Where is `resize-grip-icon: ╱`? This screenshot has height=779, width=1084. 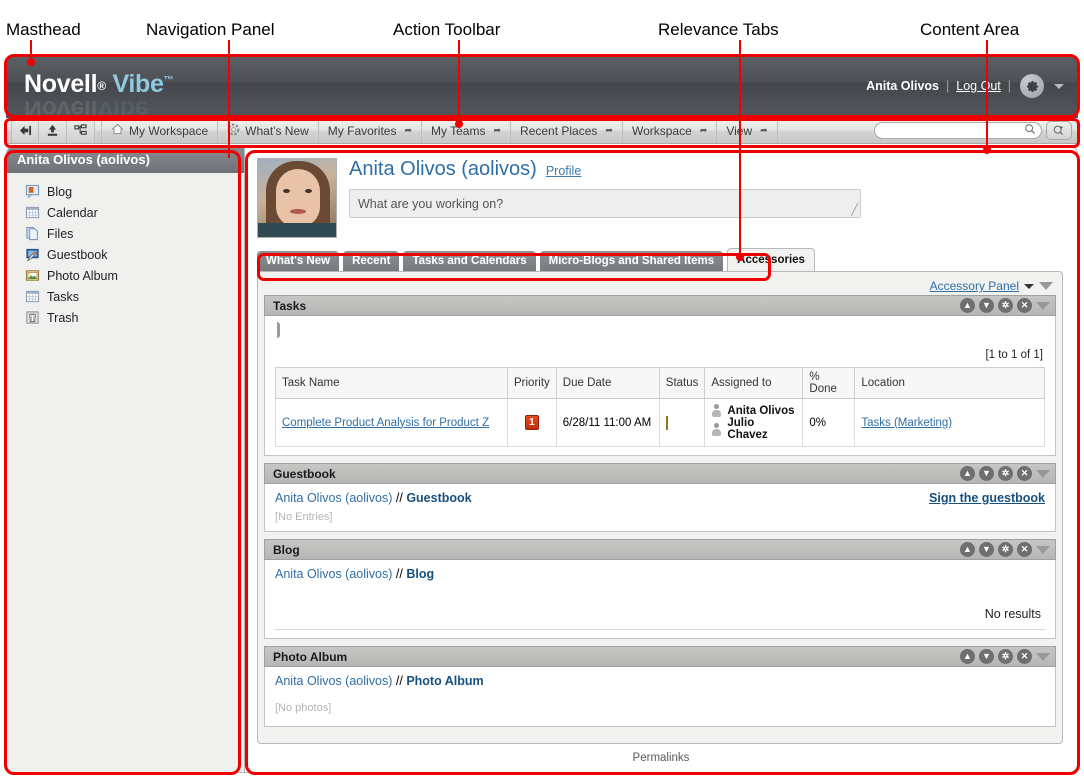 resize-grip-icon: ╱ is located at coordinates (854, 209).